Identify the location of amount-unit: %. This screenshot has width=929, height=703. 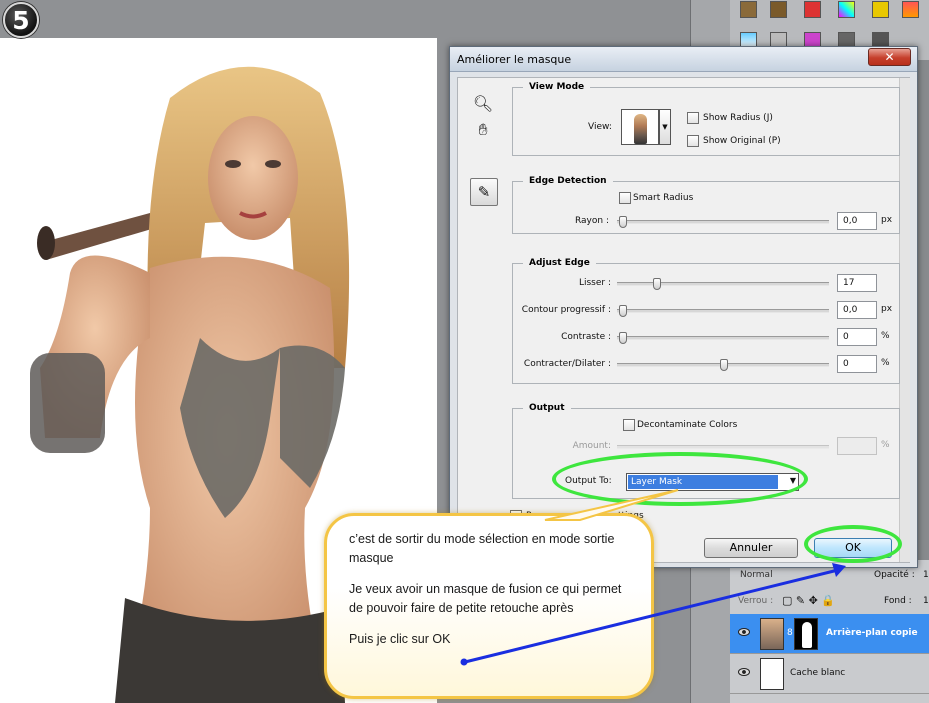
(885, 445).